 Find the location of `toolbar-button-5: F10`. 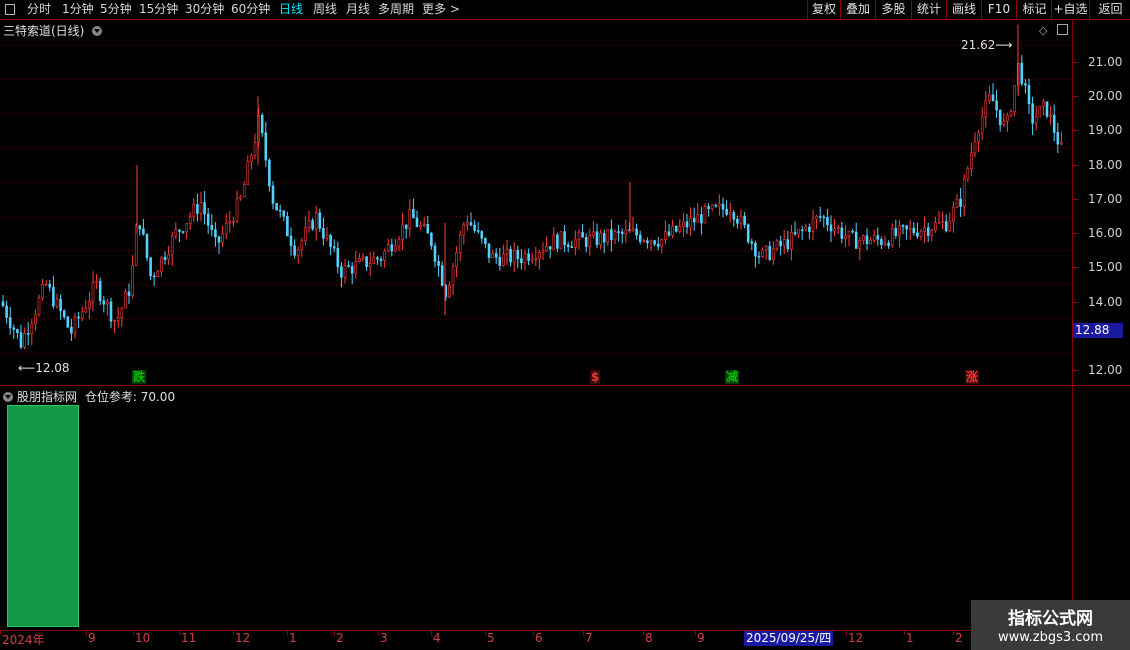

toolbar-button-5: F10 is located at coordinates (998, 9).